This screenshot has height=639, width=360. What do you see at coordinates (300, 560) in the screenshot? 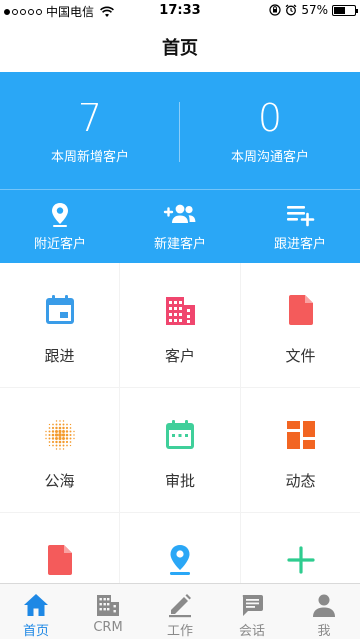
I see `plus-icon` at bounding box center [300, 560].